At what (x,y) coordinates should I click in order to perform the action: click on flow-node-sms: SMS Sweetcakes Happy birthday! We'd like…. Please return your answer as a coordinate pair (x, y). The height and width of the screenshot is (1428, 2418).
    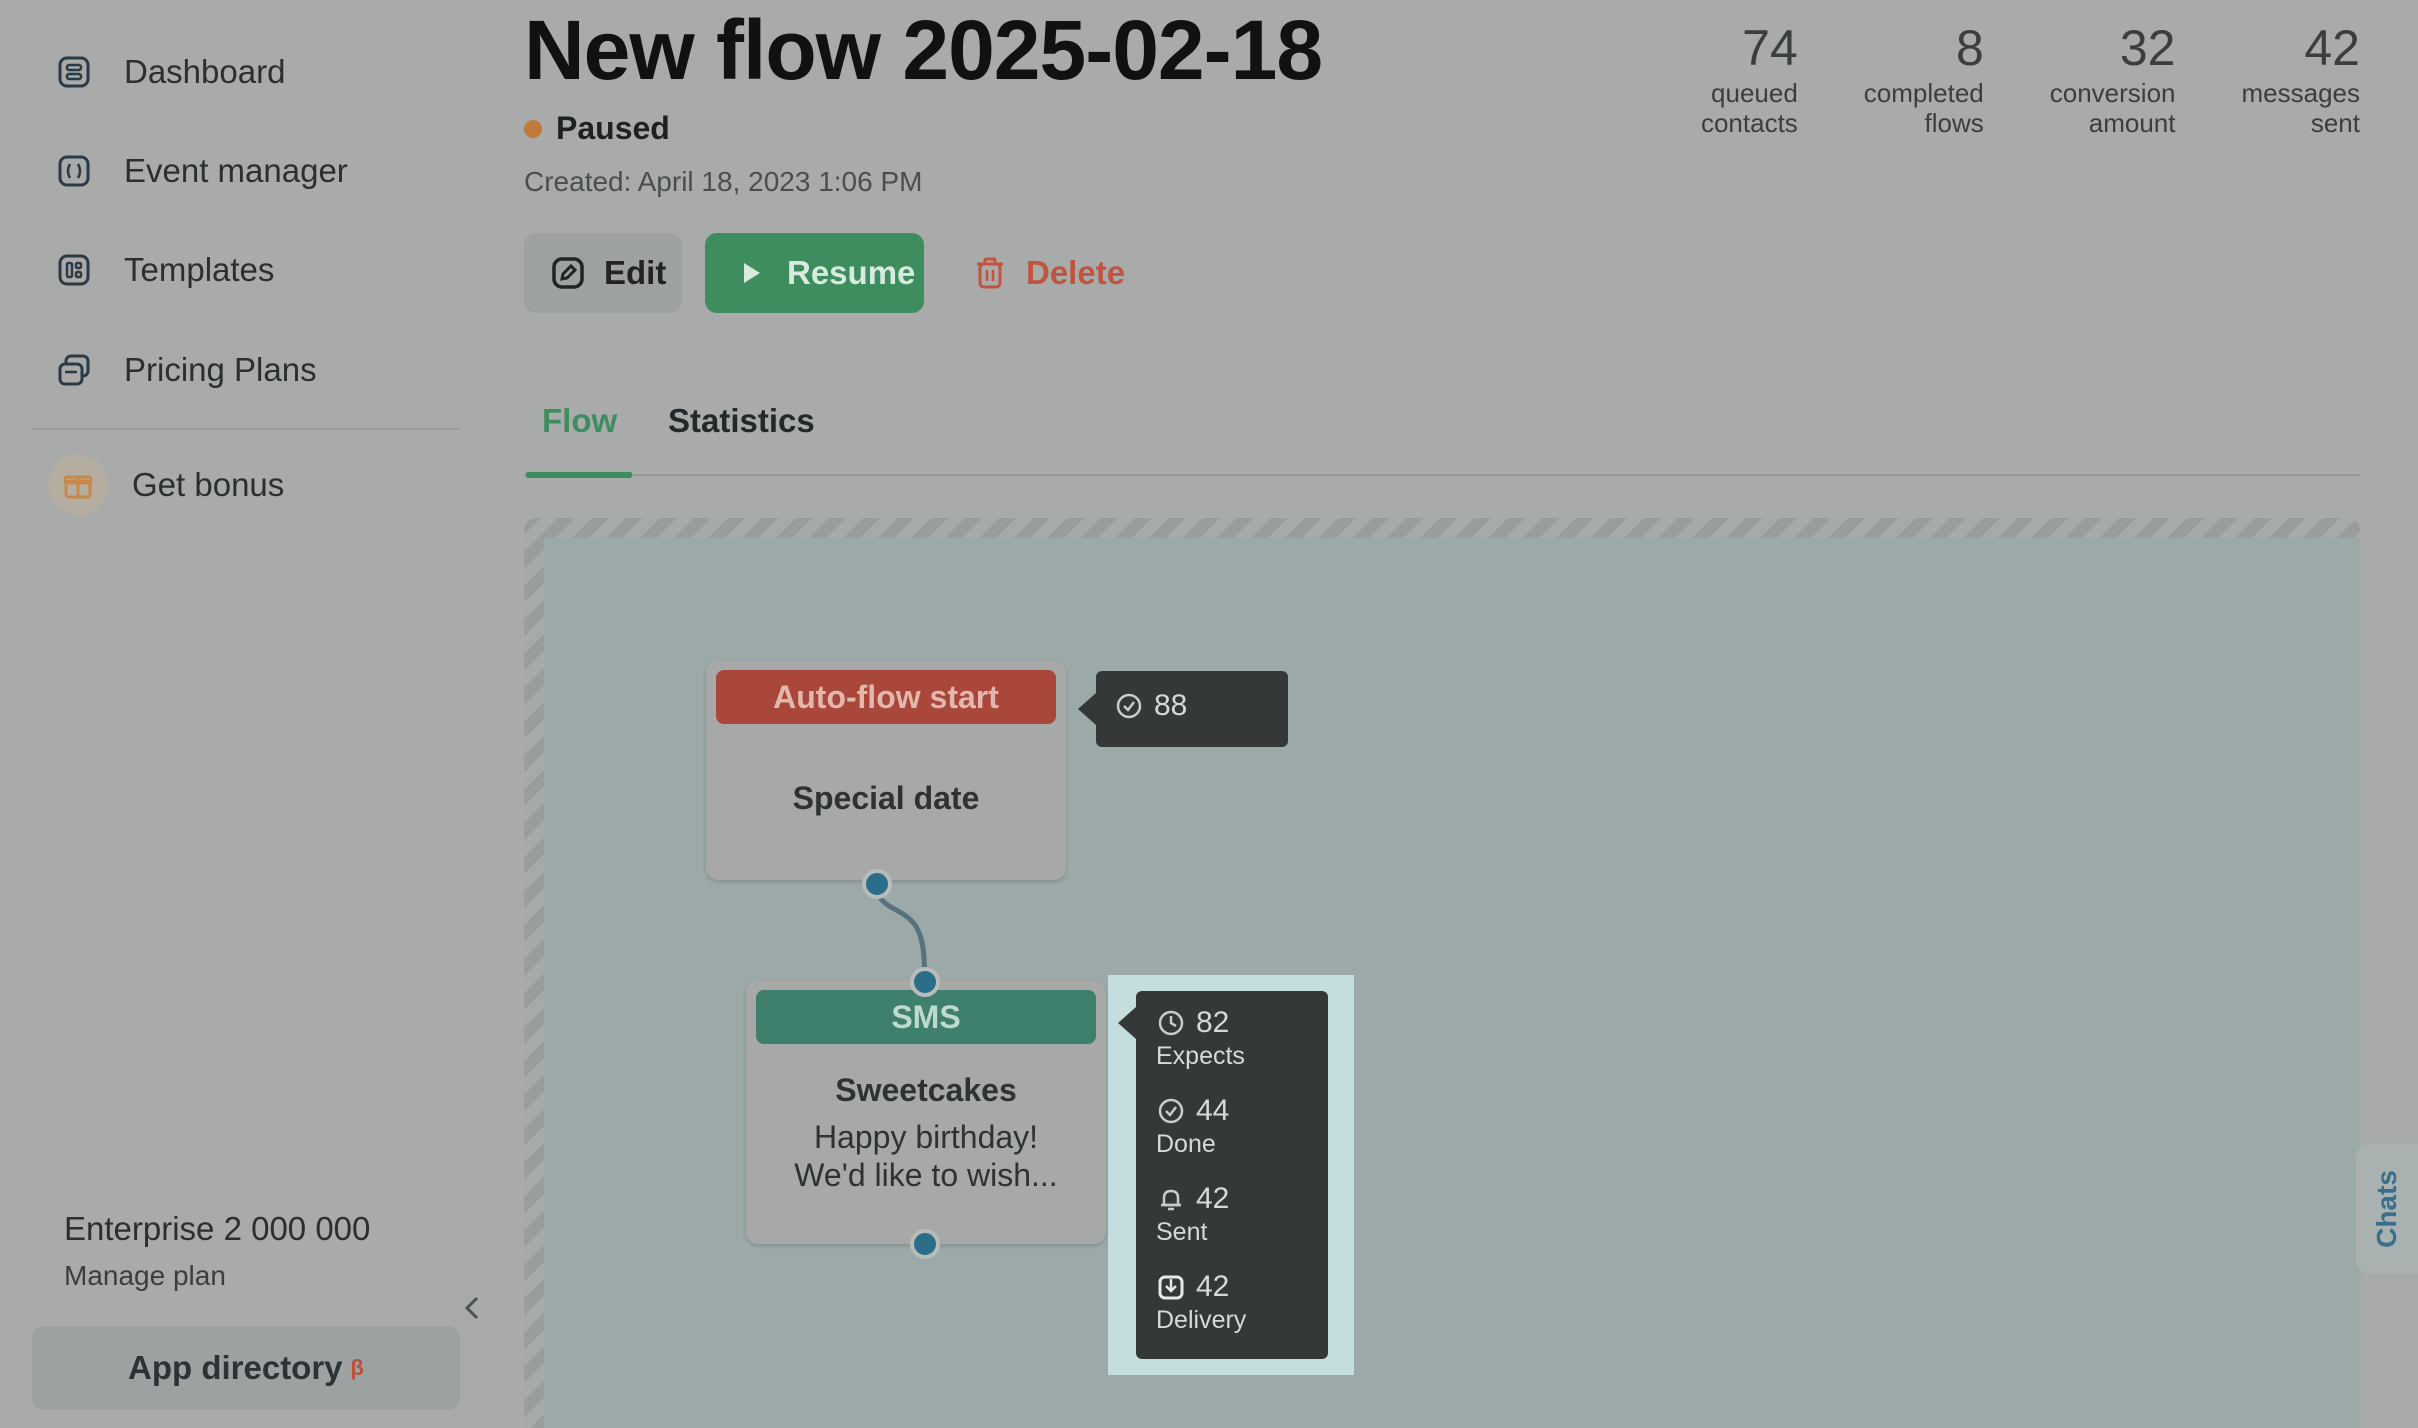
    Looking at the image, I should click on (926, 1112).